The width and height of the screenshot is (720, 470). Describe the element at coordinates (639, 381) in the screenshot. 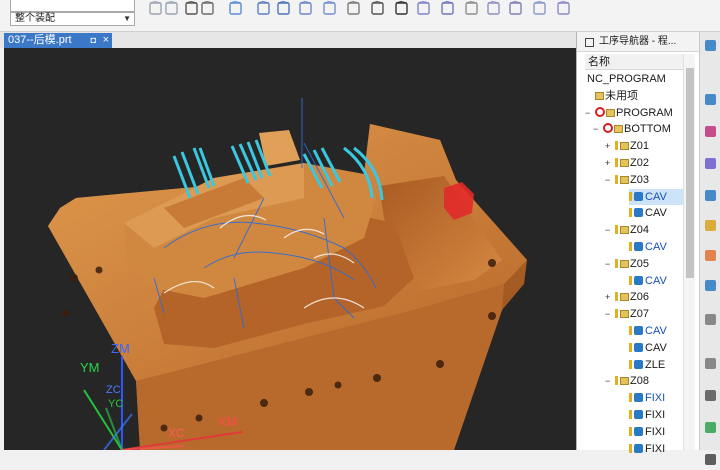

I see `tree-node-label: Z08` at that location.